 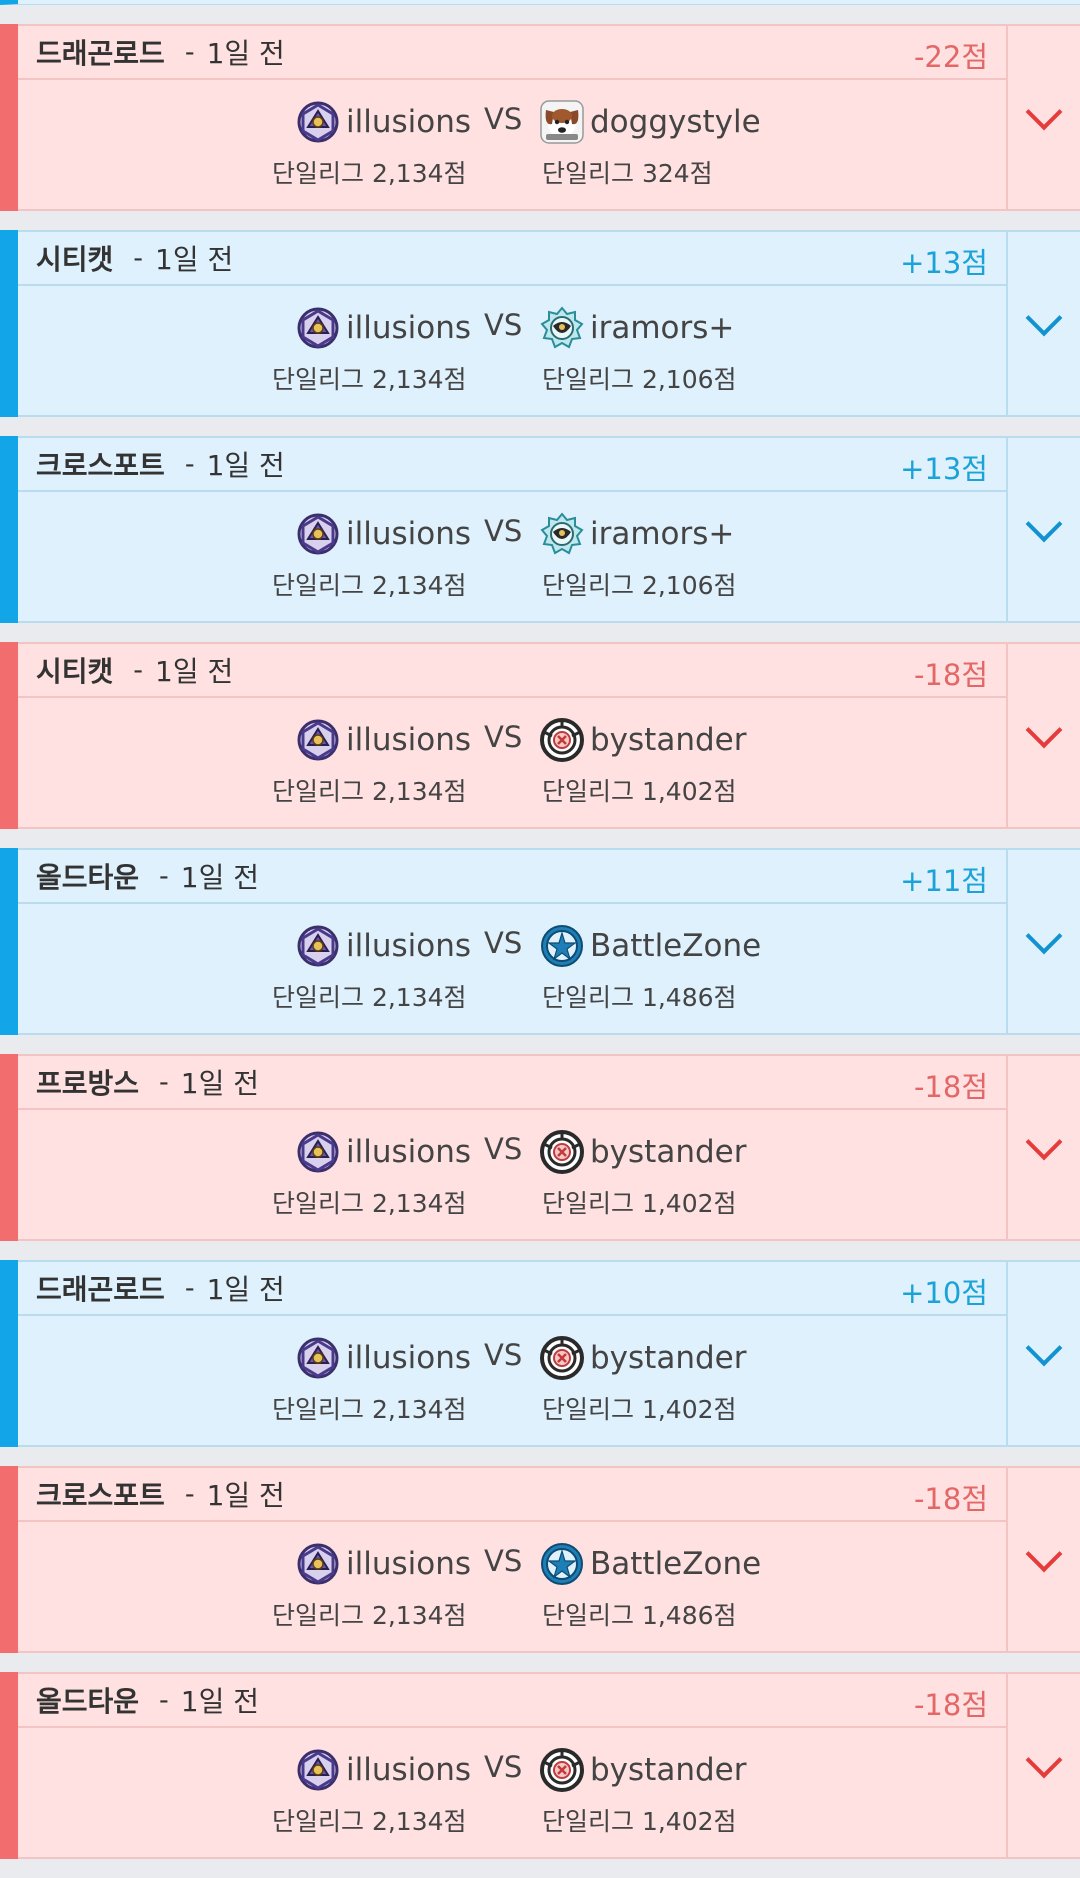 What do you see at coordinates (100, 1289) in the screenshot?
I see `map-name: 드래곤로드` at bounding box center [100, 1289].